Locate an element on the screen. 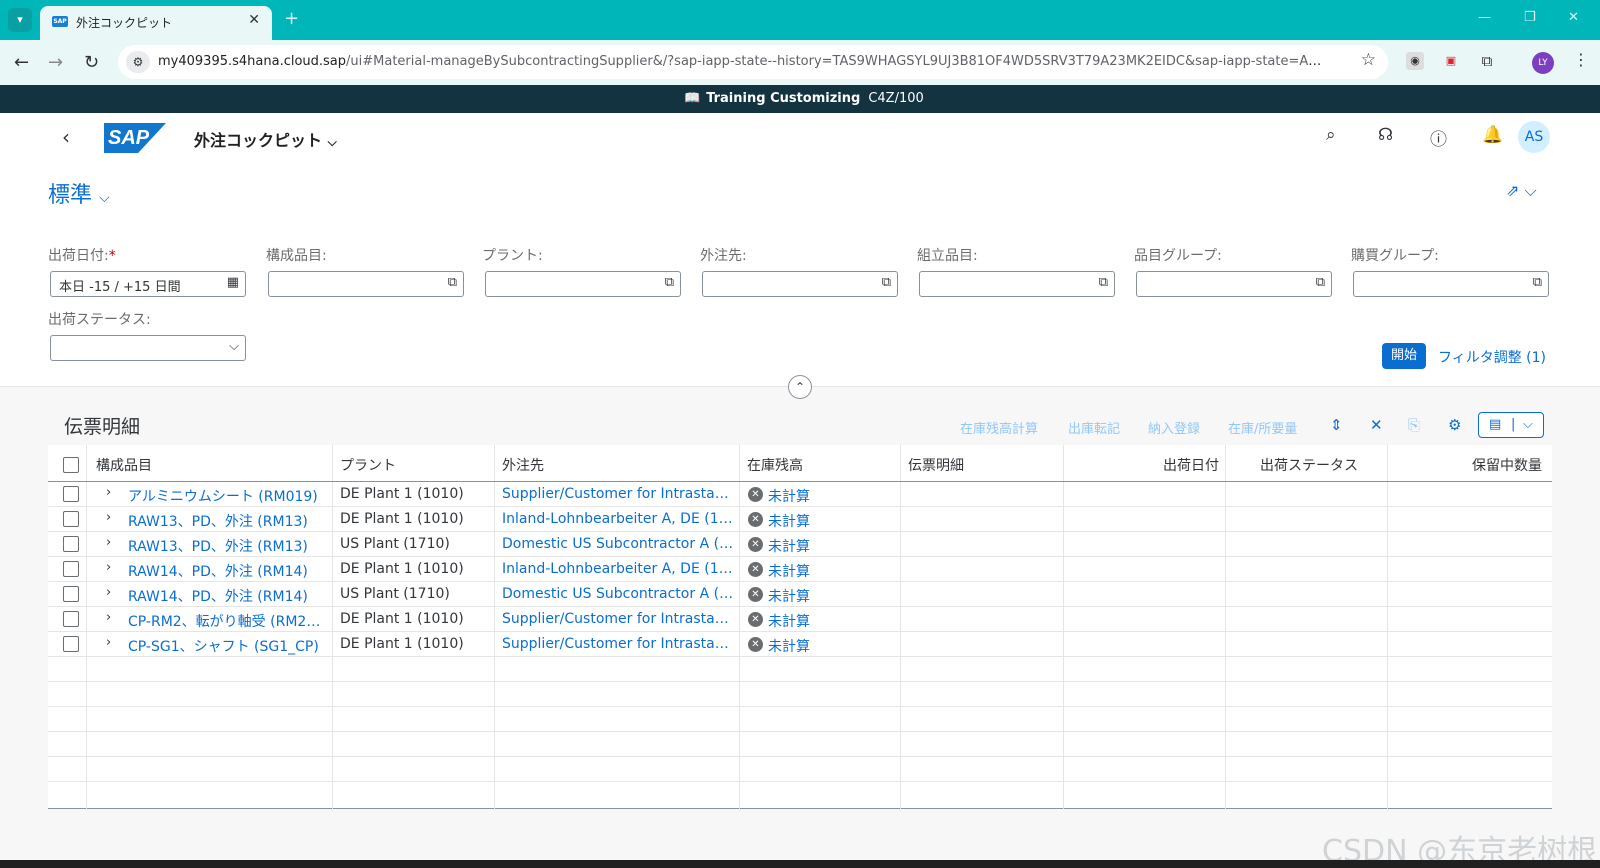  column-header-shipping-status: 出荷ステータス is located at coordinates (1309, 465).